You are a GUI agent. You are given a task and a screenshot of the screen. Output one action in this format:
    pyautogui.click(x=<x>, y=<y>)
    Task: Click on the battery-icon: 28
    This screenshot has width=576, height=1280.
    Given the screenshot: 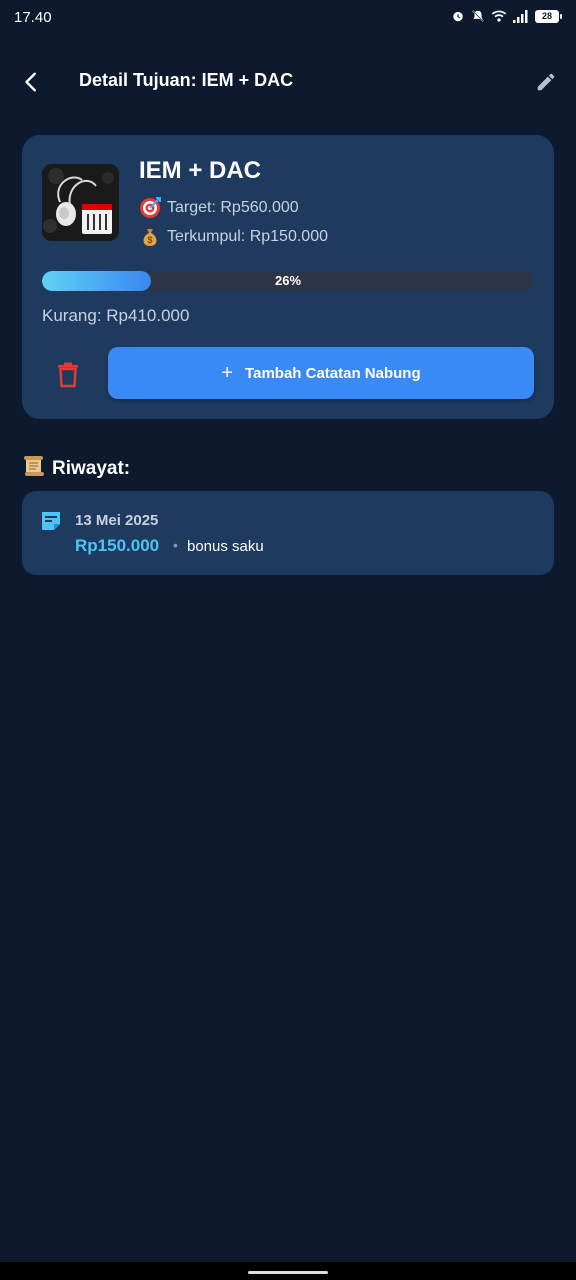 What is the action you would take?
    pyautogui.click(x=548, y=16)
    